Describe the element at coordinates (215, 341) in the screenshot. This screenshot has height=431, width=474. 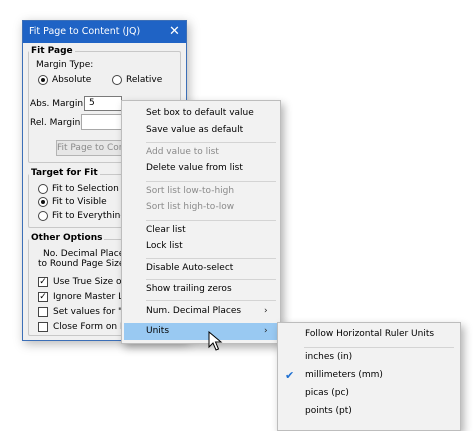
I see `mouse-cursor-icon` at that location.